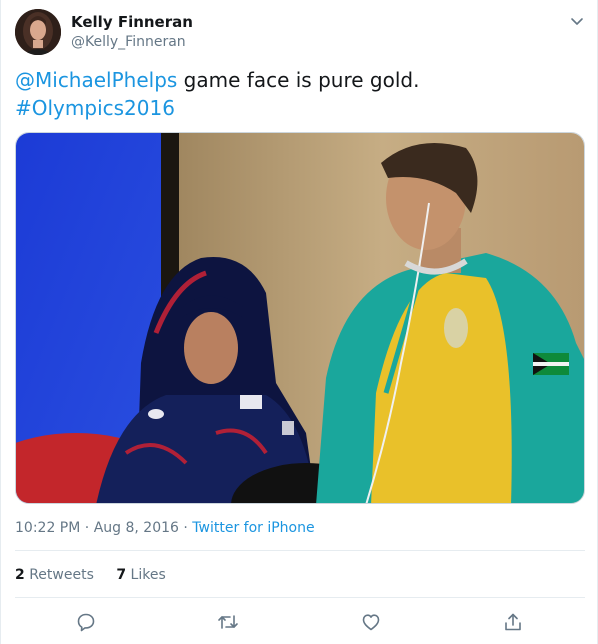  I want to click on likes-count: 7, so click(121, 575).